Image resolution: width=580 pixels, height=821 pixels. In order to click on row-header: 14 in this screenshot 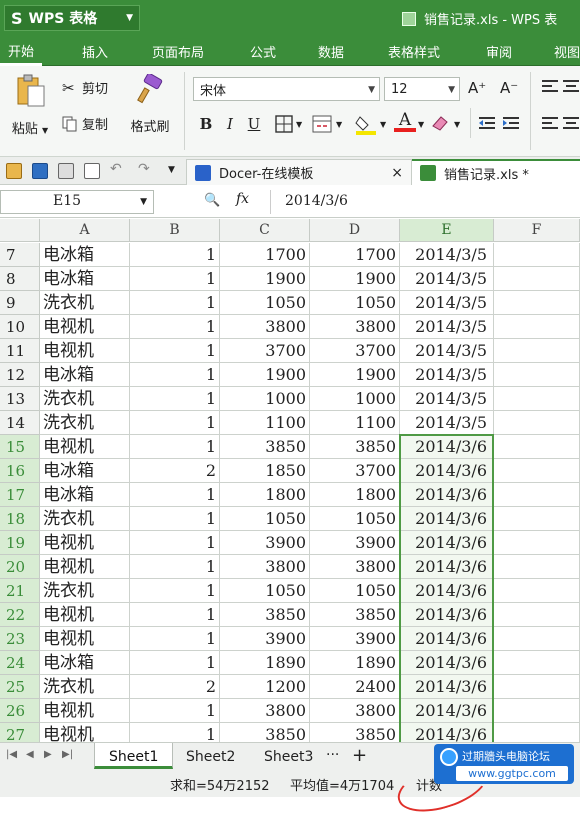, I will do `click(20, 423)`.